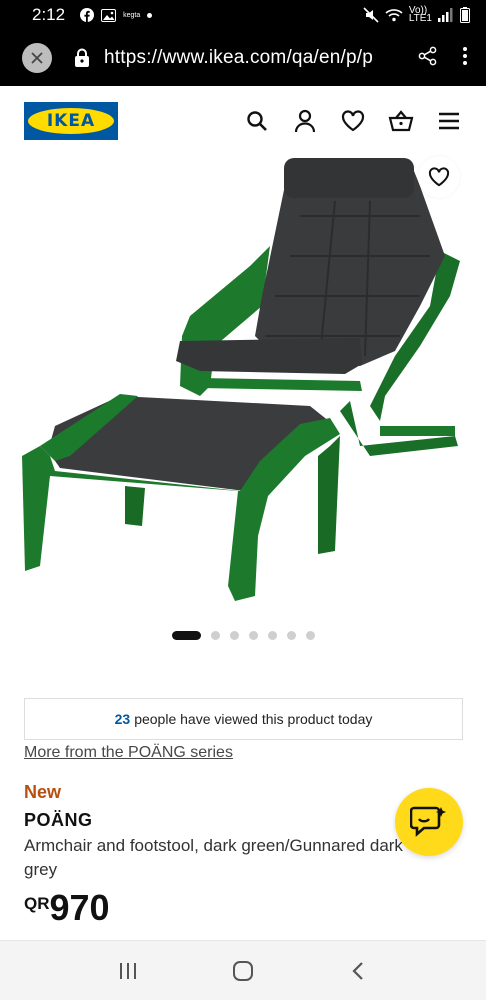 Image resolution: width=486 pixels, height=1000 pixels. Describe the element at coordinates (87, 15) in the screenshot. I see `facebook-icon` at that location.